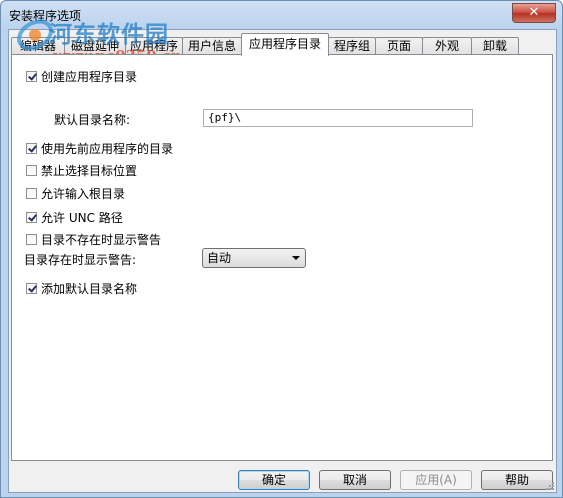 This screenshot has height=498, width=563. What do you see at coordinates (31, 217) in the screenshot?
I see `allow-unc-checkbox` at bounding box center [31, 217].